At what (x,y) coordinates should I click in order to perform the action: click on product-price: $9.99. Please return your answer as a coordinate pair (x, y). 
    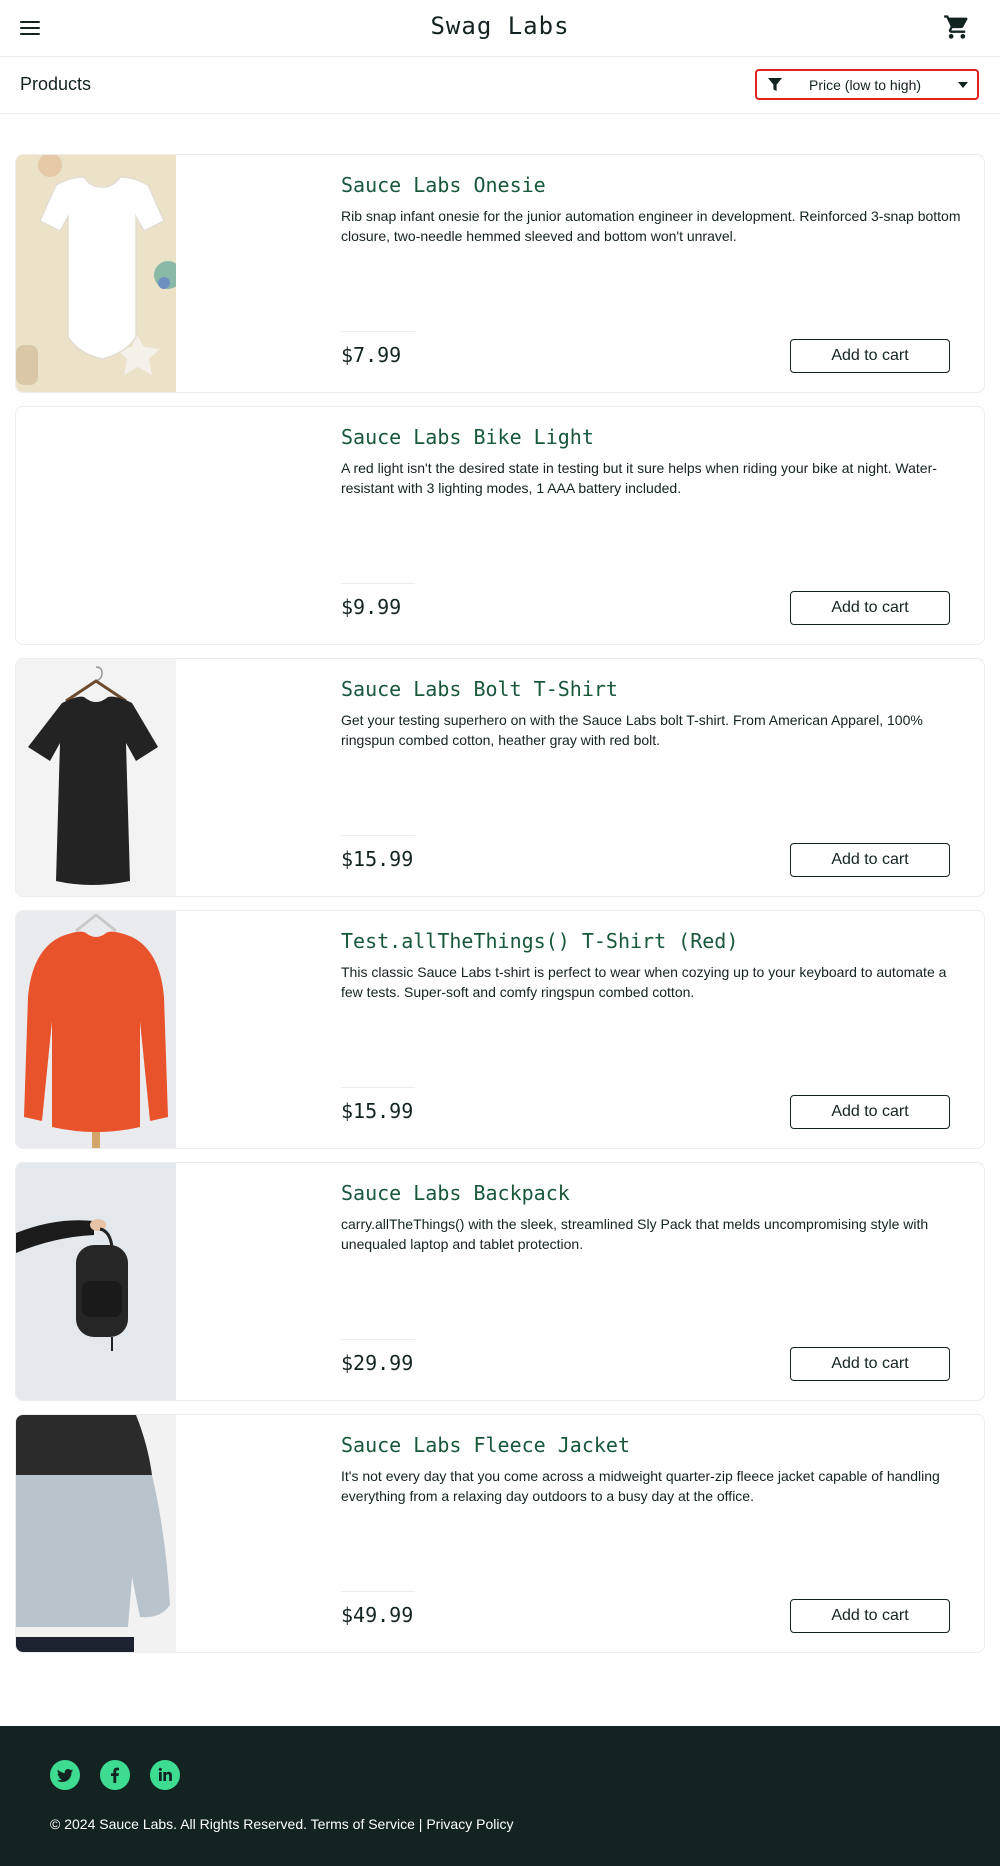
    Looking at the image, I should click on (371, 607).